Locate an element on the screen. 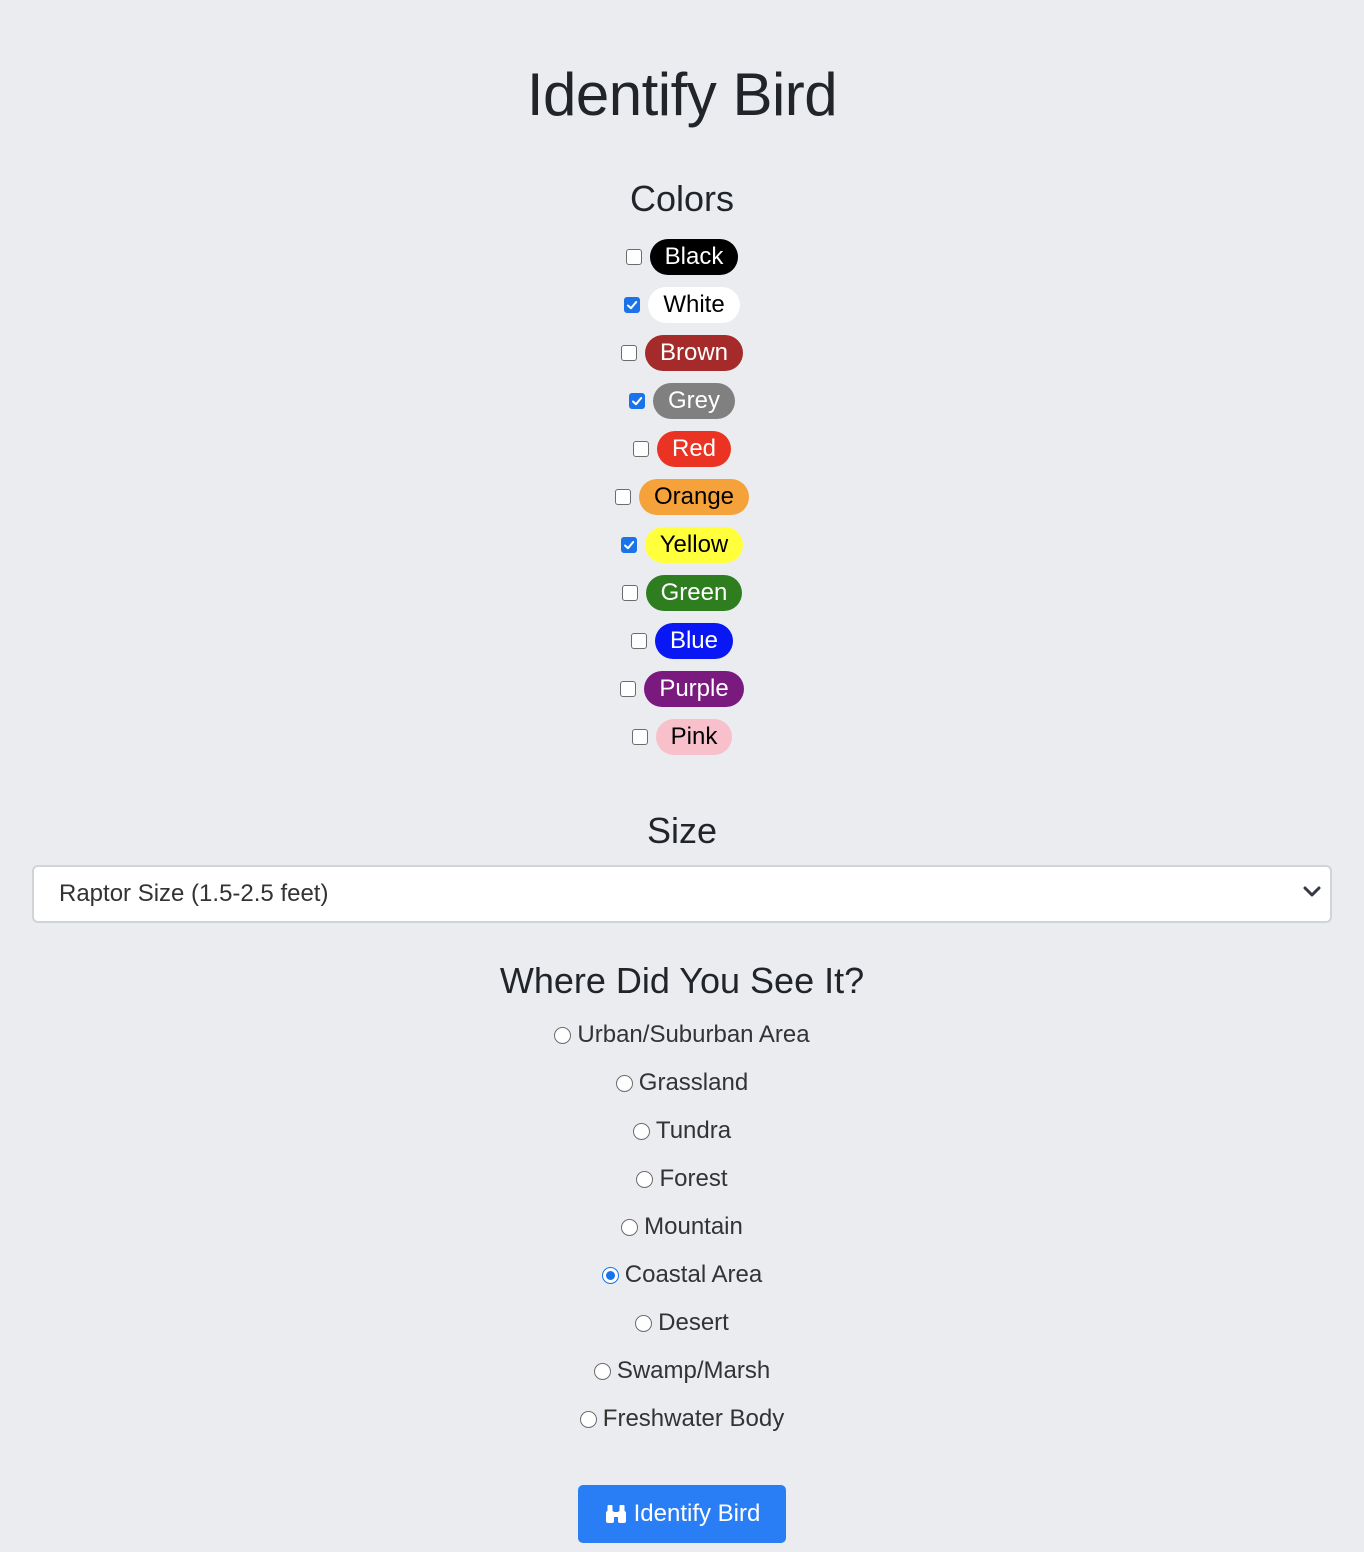 This screenshot has width=1364, height=1552. habitat-label: Desert is located at coordinates (693, 1323).